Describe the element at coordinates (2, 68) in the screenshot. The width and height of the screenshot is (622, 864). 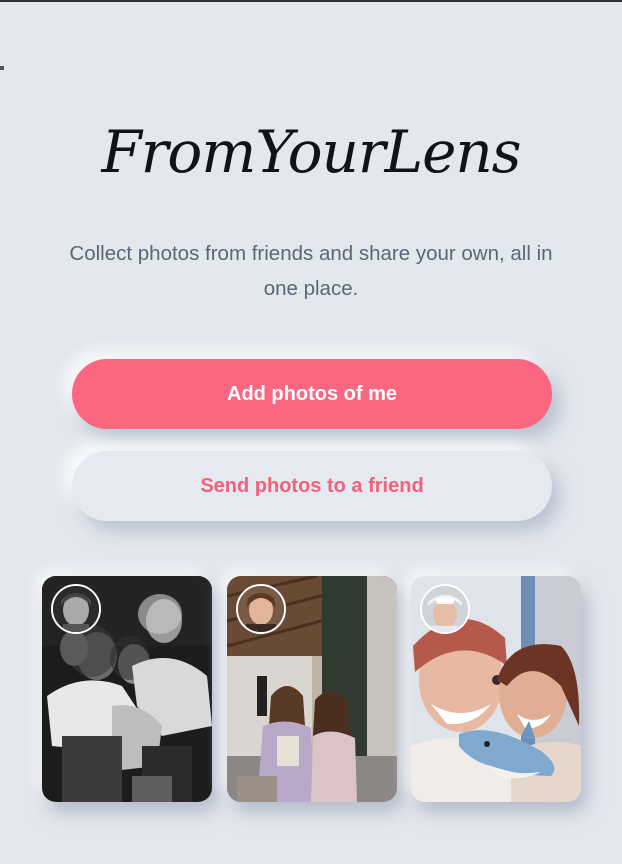
I see `cursor-mark` at that location.